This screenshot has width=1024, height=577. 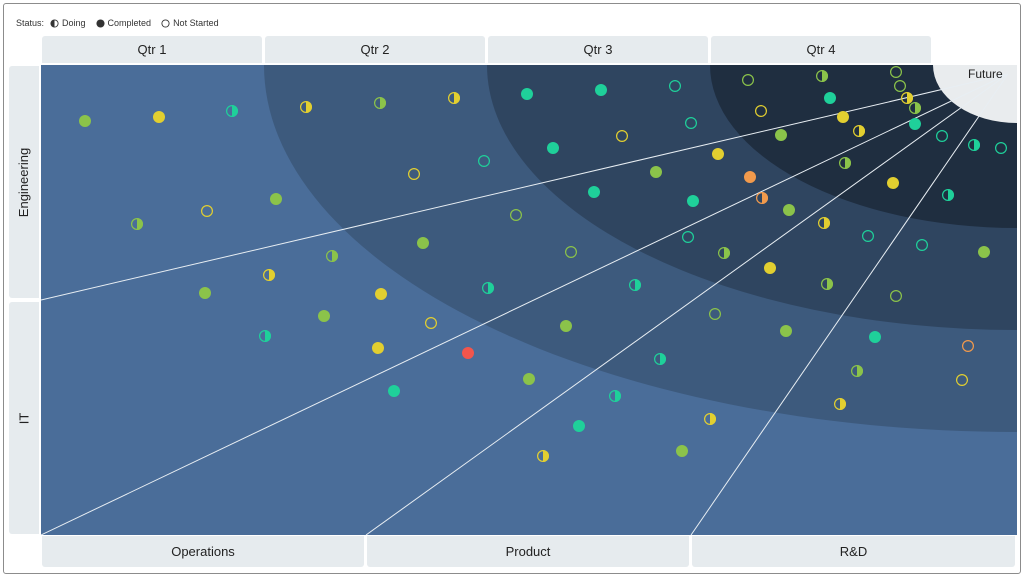 What do you see at coordinates (203, 551) in the screenshot?
I see `sector-header-operations: Operations` at bounding box center [203, 551].